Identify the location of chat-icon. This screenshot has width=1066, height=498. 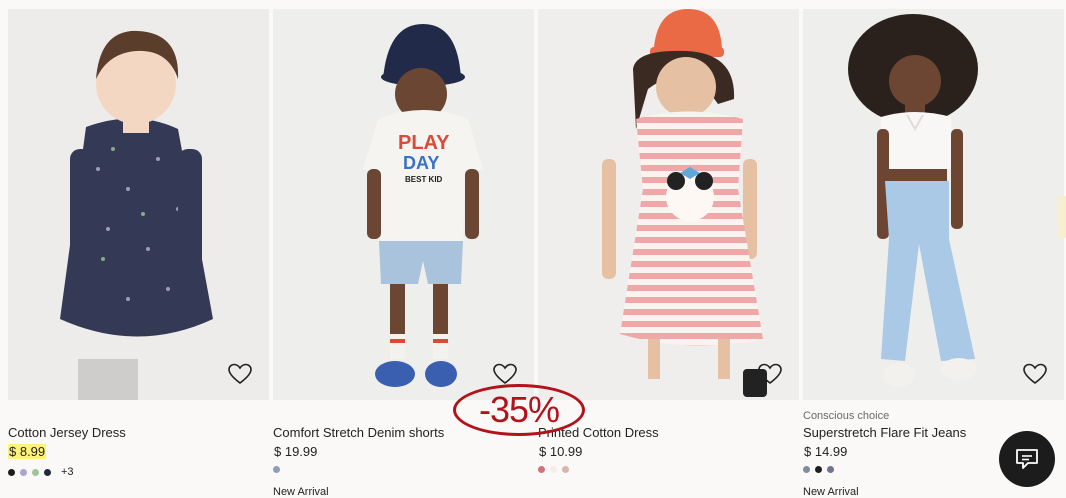
(1027, 459).